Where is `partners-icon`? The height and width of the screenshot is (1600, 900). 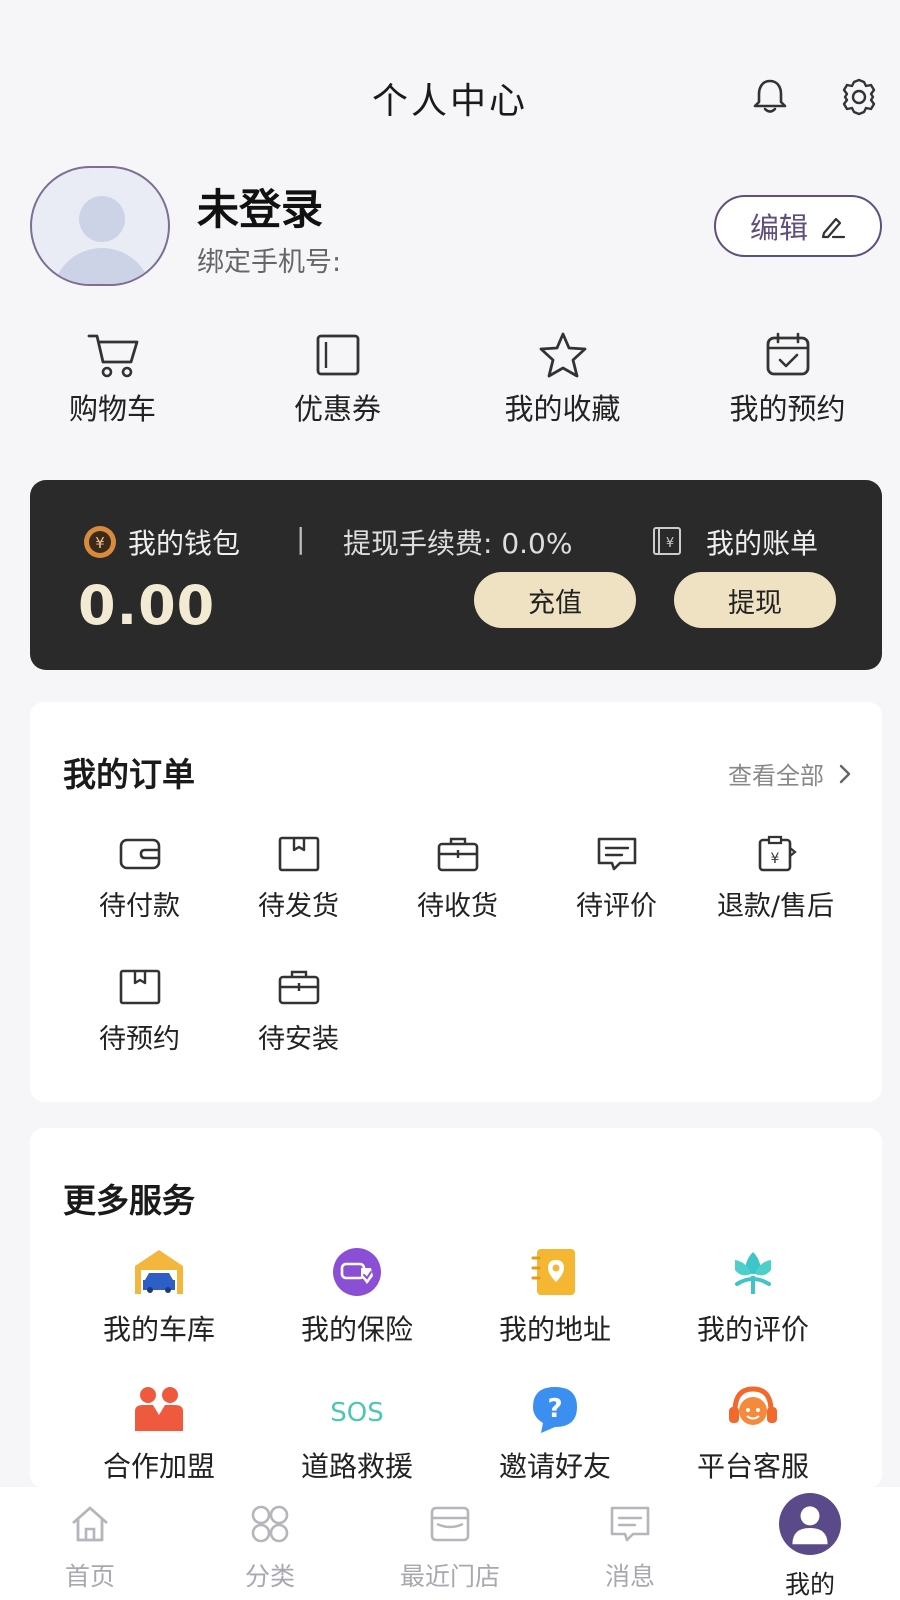 partners-icon is located at coordinates (159, 1409).